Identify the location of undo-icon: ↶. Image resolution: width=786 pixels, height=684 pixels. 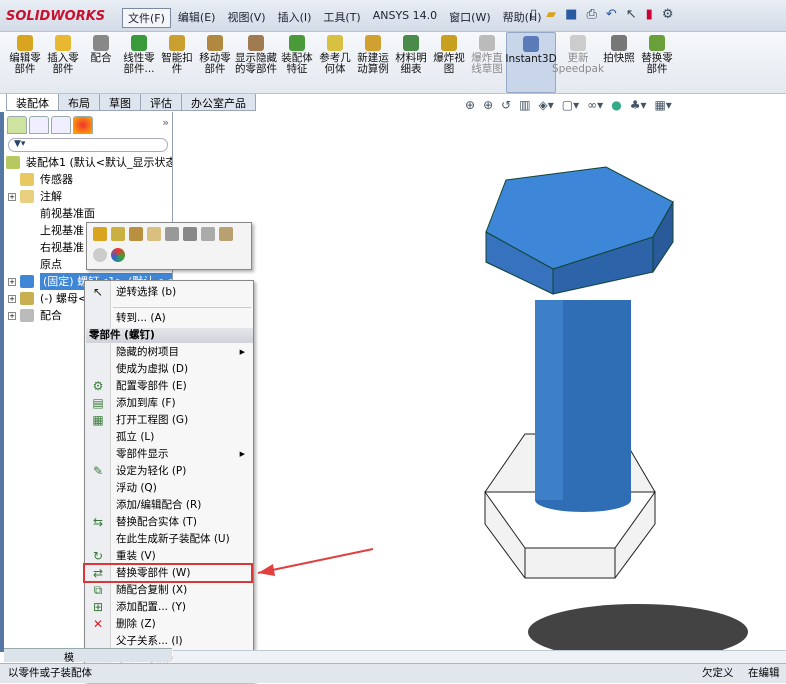
(611, 14).